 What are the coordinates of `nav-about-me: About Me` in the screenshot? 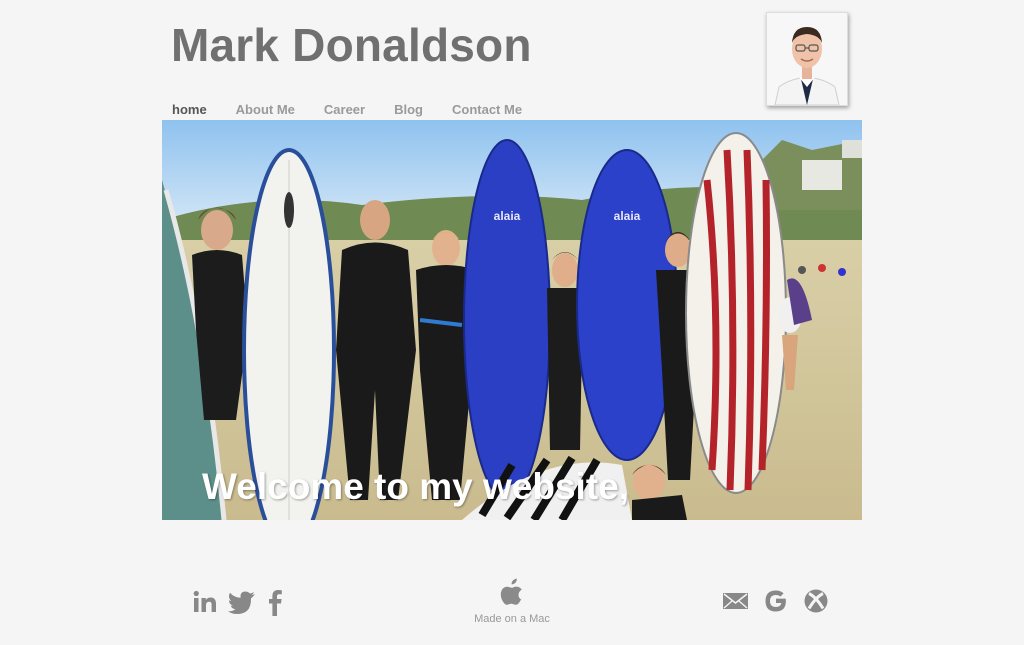 It's located at (265, 109).